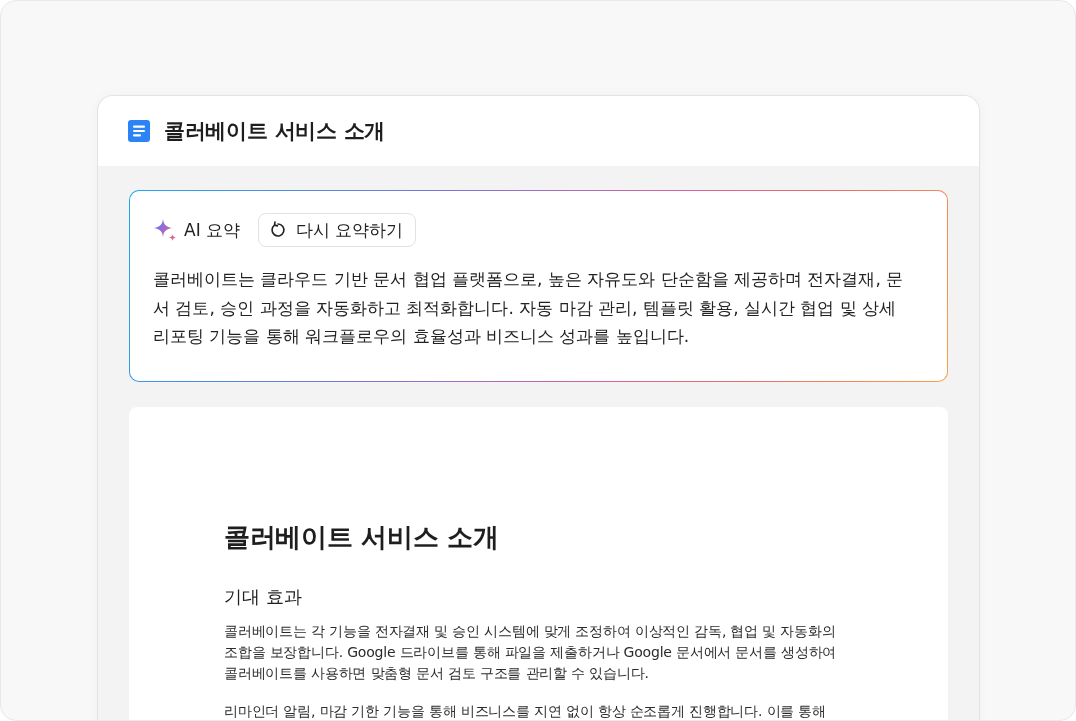 This screenshot has height=721, width=1076. What do you see at coordinates (529, 308) in the screenshot?
I see `summary-text: 콜러베이트는 클라우드 기반 문서 협업 플랫폼으로, 높은 자유도와 단순함을 제공하며 전자결재, 문서 검토, 승인 과정을 자동화하고 최적화합니다. 자동 마감 관리, 템플릿 활용, 실시간 협업 및 상세 리포팅 기능을 통해 워크플로우의 효율성과 비즈니스 성과를 높입니다.` at bounding box center [529, 308].